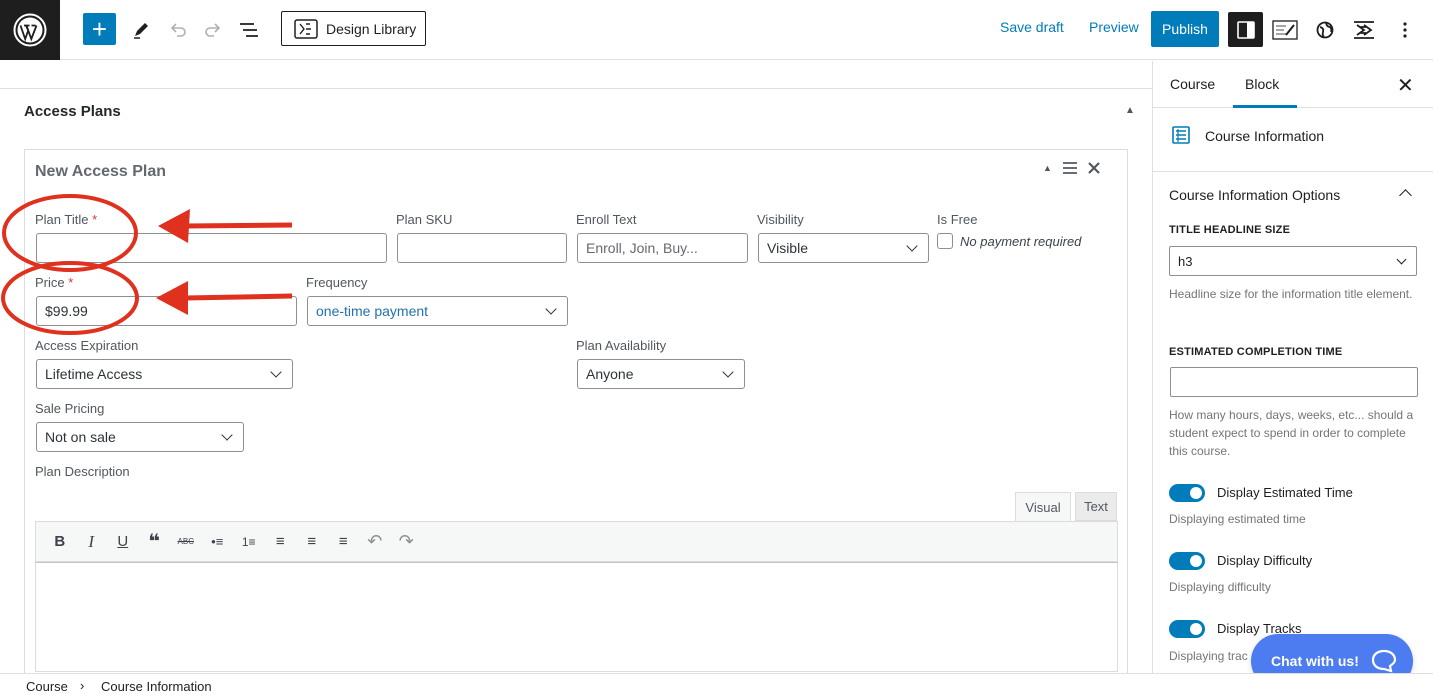 Image resolution: width=1433 pixels, height=699 pixels. I want to click on price-label: Price *, so click(54, 282).